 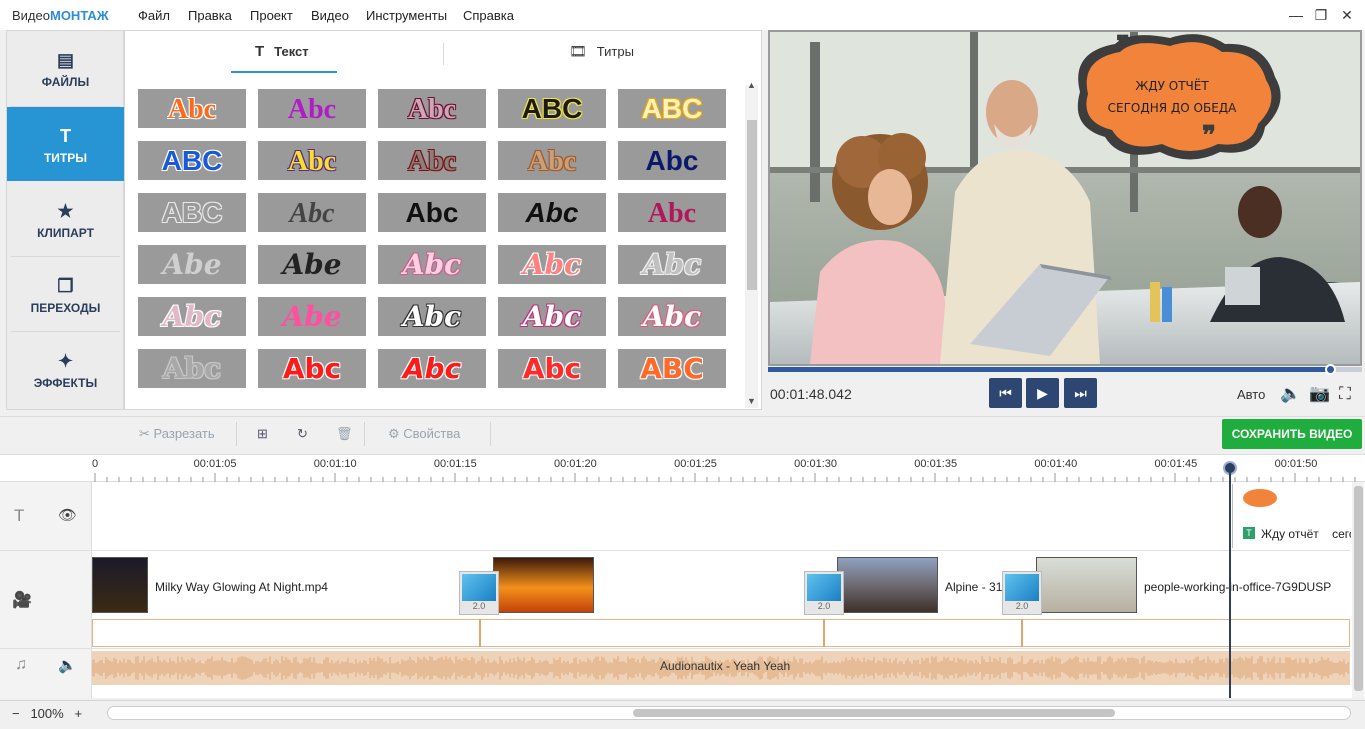 I want to click on snapshot-camera-icon: 📷, so click(x=1319, y=394).